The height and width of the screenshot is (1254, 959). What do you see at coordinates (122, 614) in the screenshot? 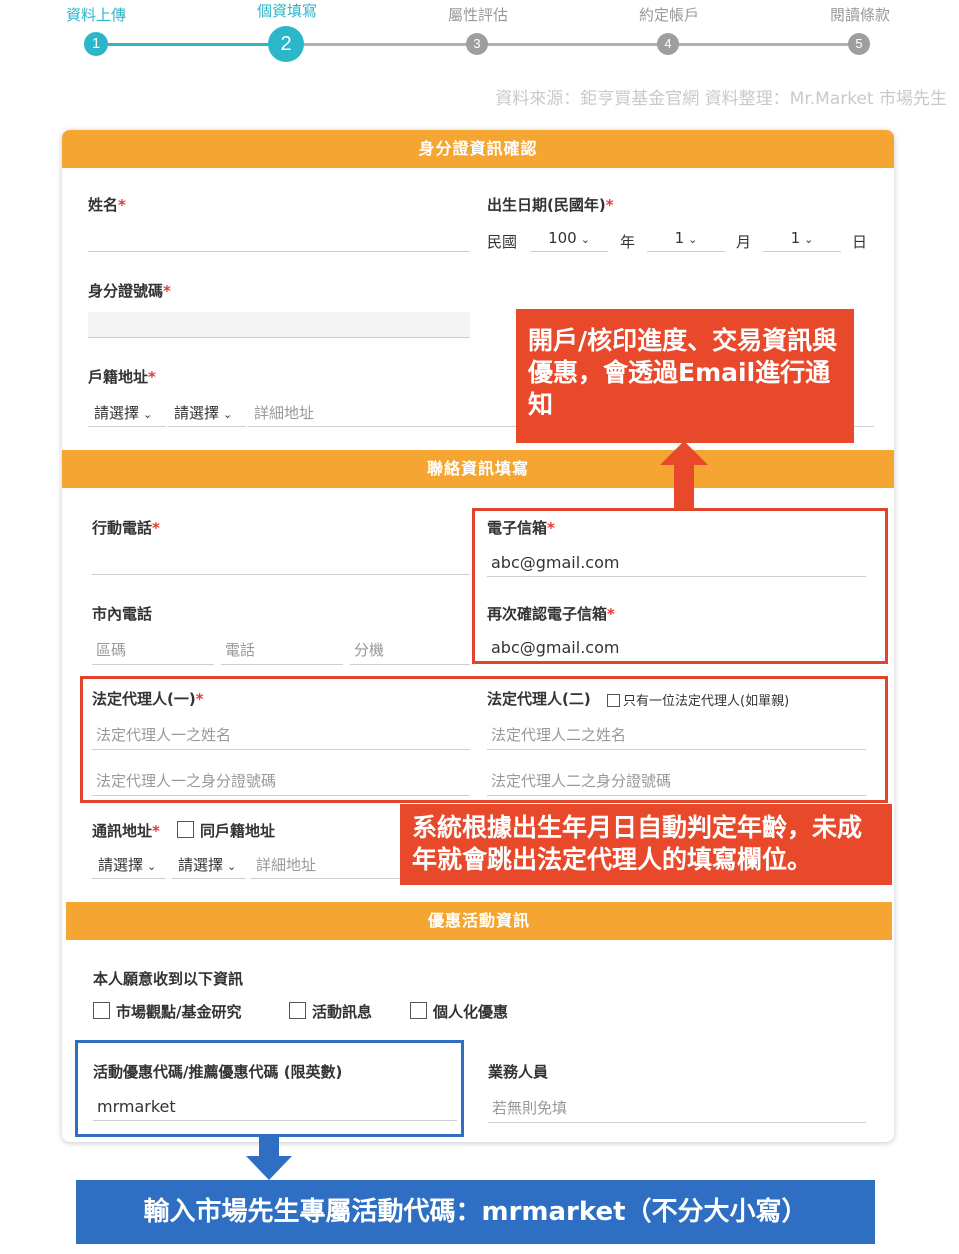
I see `landline-label: 市內電話` at bounding box center [122, 614].